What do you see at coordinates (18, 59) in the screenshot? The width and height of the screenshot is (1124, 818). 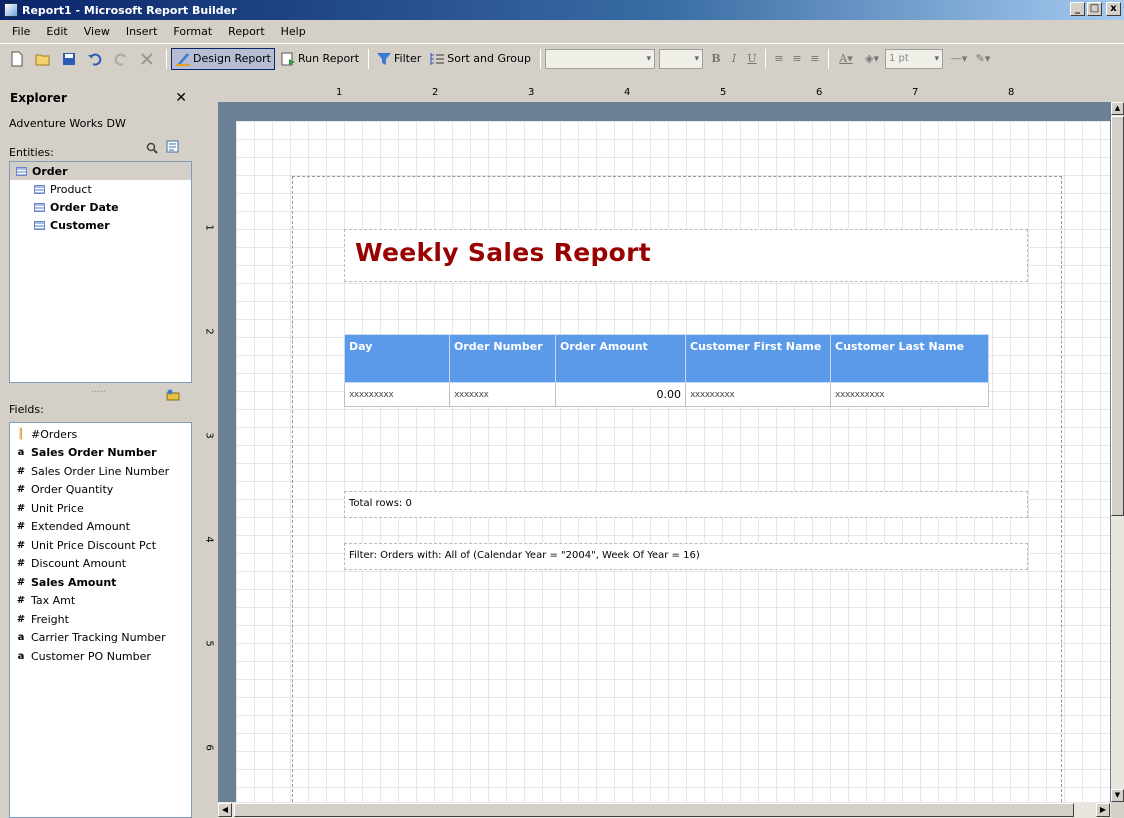 I see `new-button` at bounding box center [18, 59].